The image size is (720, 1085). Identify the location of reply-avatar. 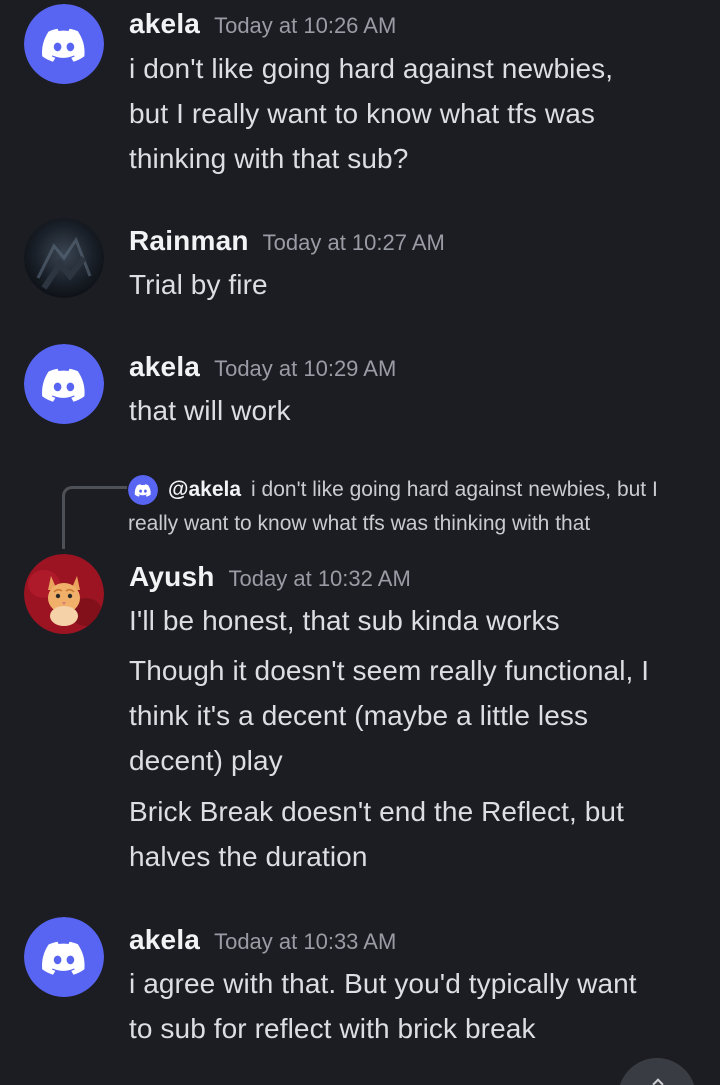
(143, 490).